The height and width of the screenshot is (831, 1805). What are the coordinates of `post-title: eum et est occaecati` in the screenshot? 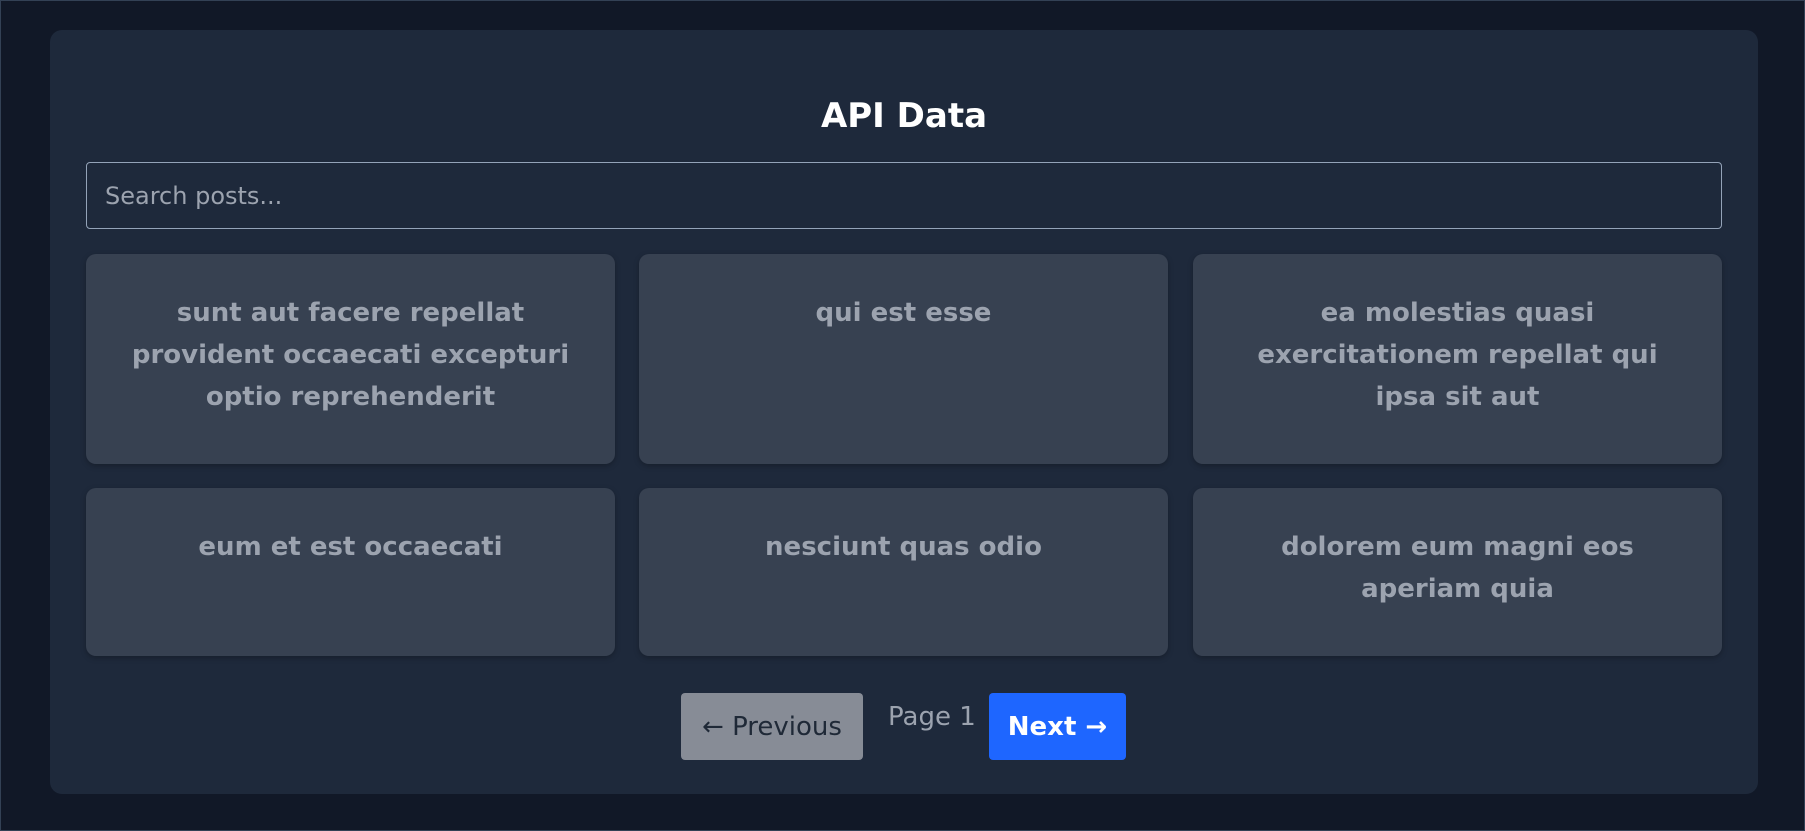 It's located at (350, 547).